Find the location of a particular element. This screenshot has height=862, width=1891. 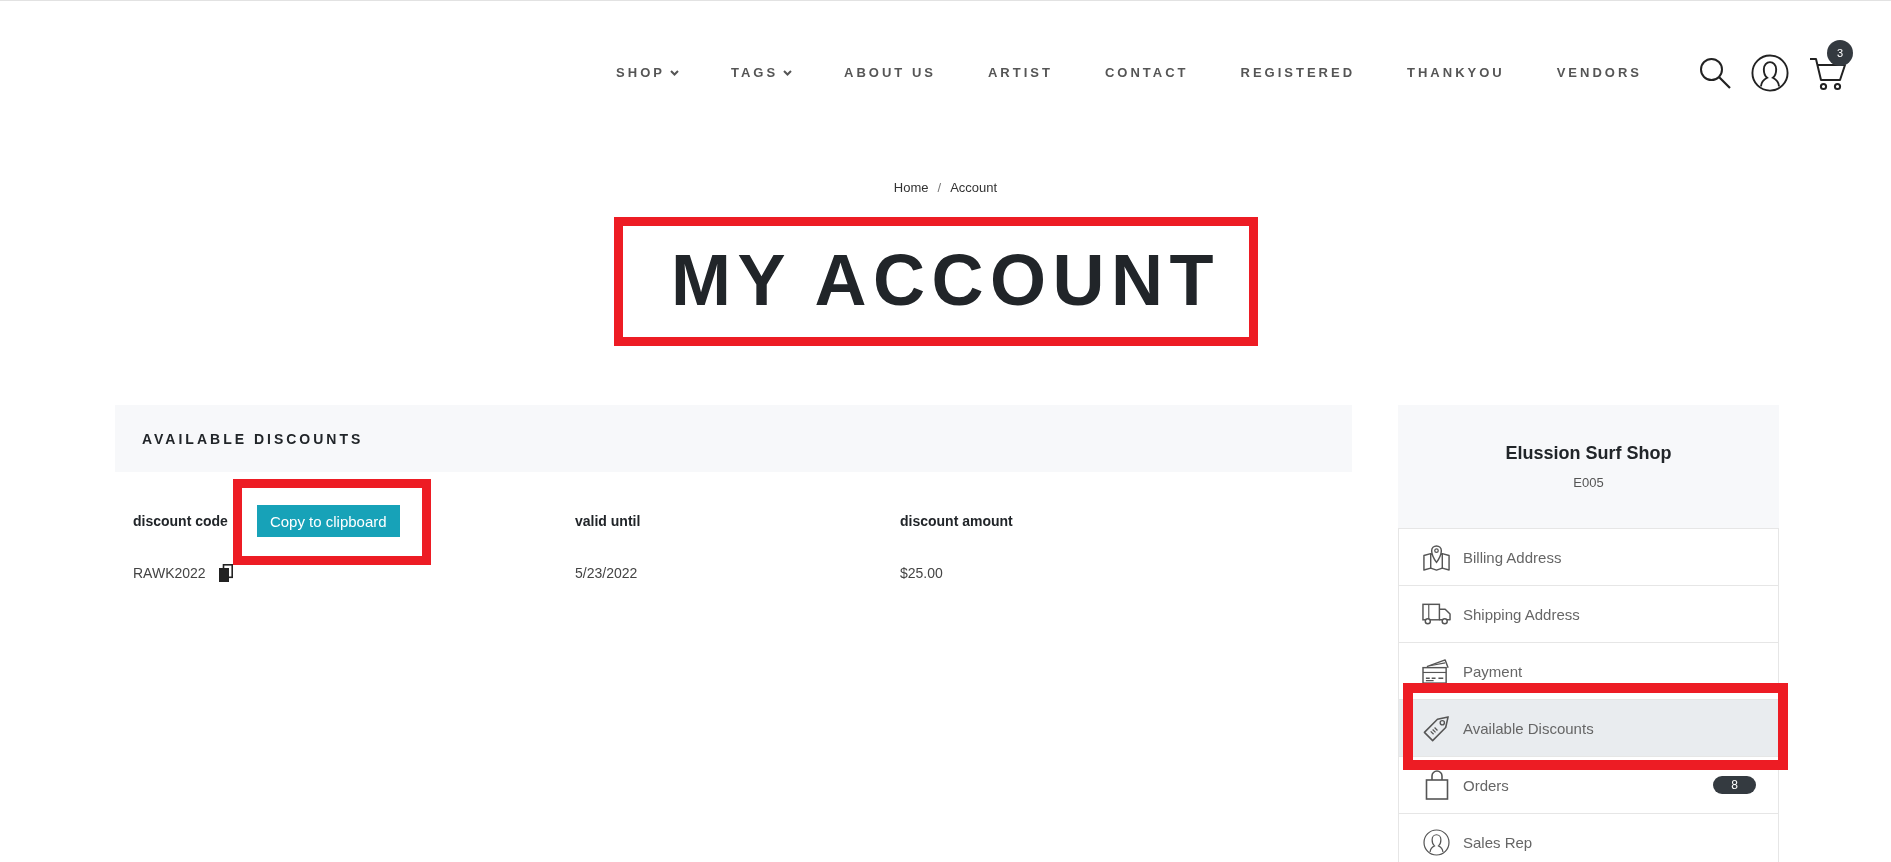

account-id: E005 is located at coordinates (1588, 483).